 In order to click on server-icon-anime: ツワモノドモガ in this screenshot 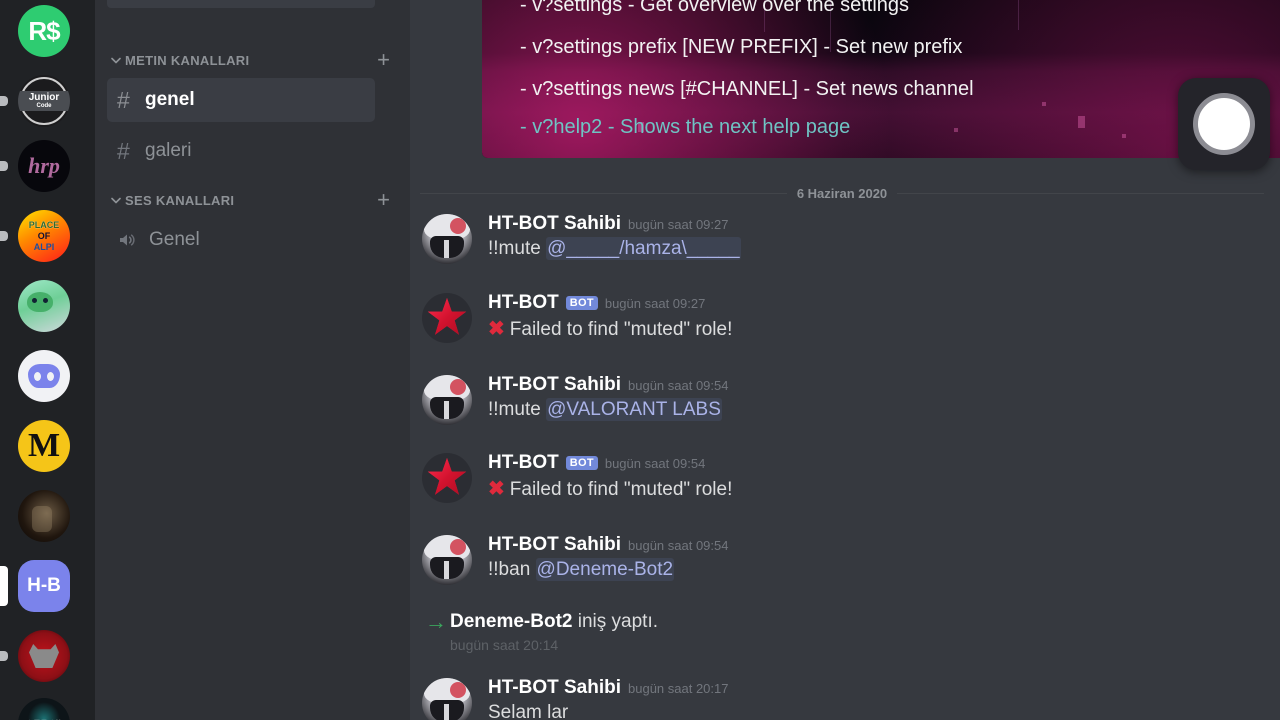, I will do `click(44, 709)`.